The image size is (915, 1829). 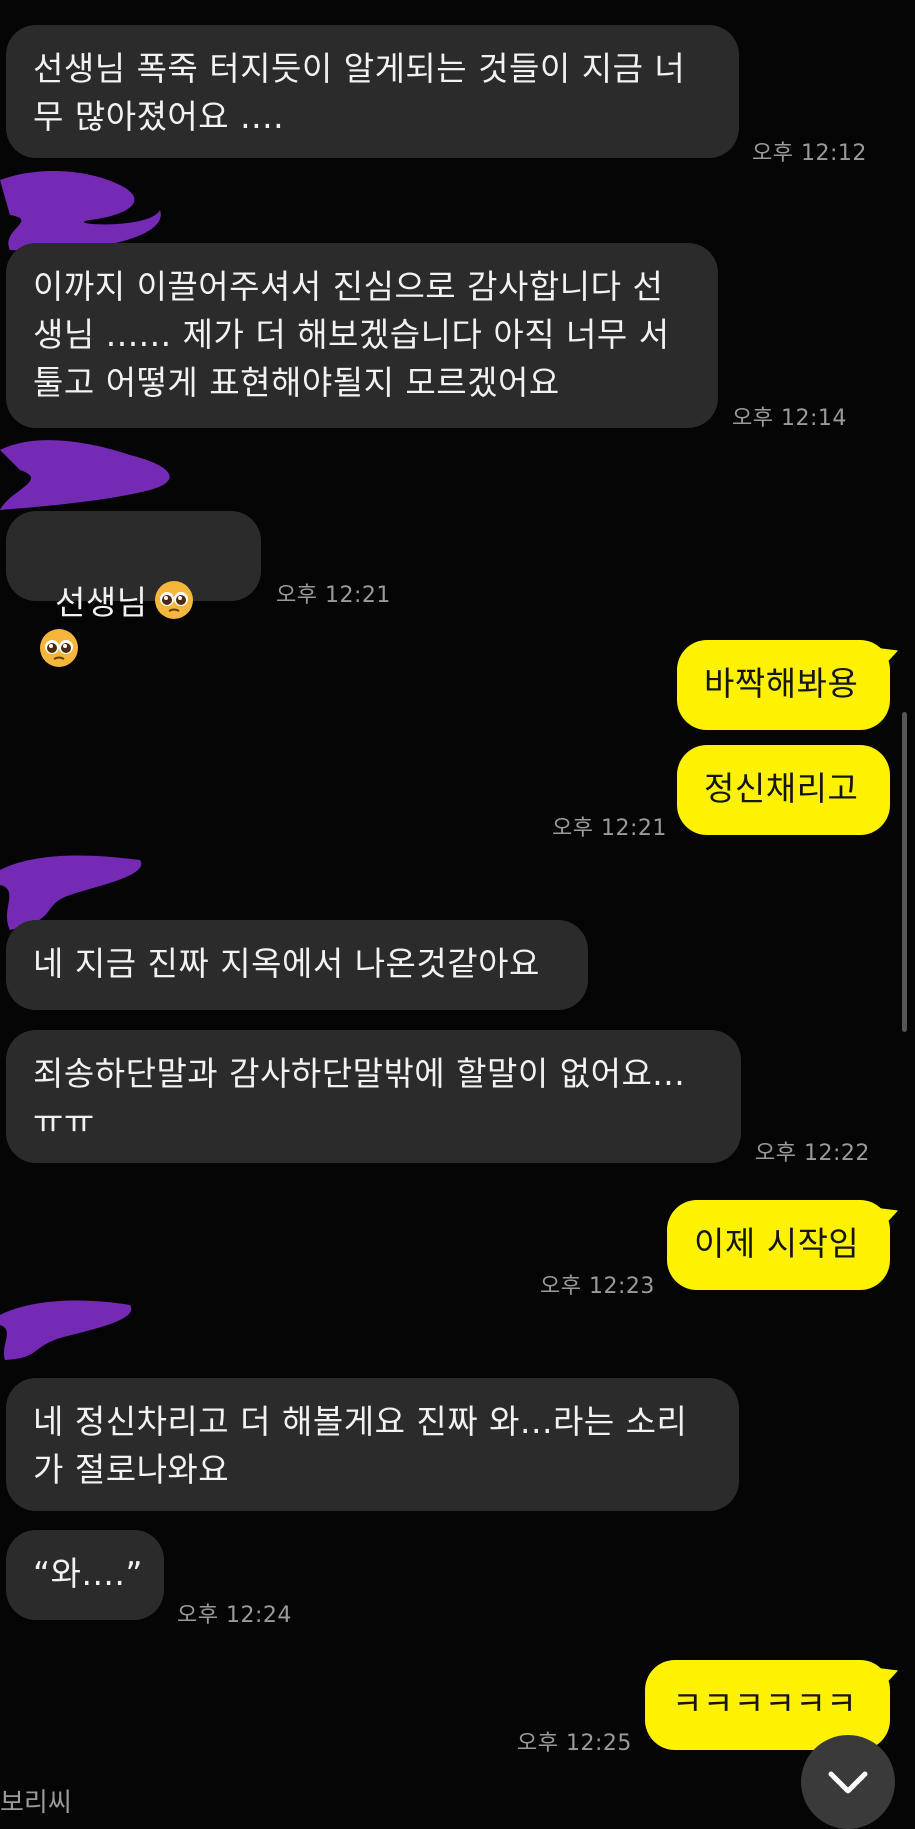 I want to click on chevron-down-icon, so click(x=848, y=1782).